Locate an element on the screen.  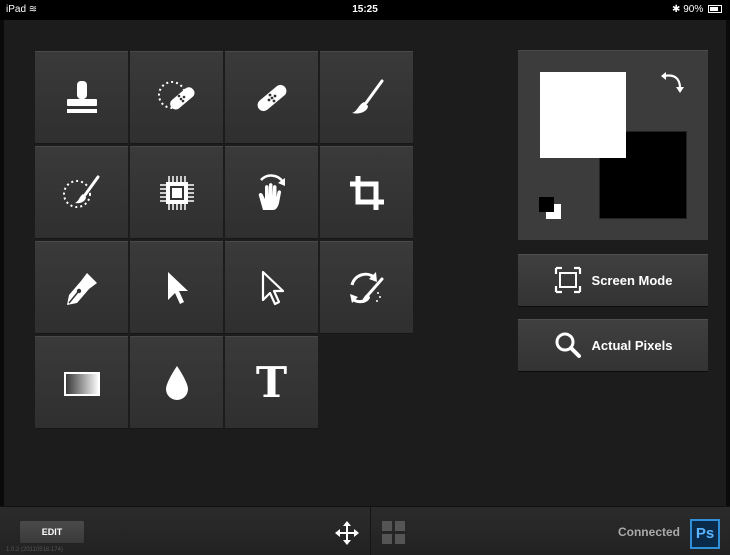
foreground-color-swatch is located at coordinates (583, 115).